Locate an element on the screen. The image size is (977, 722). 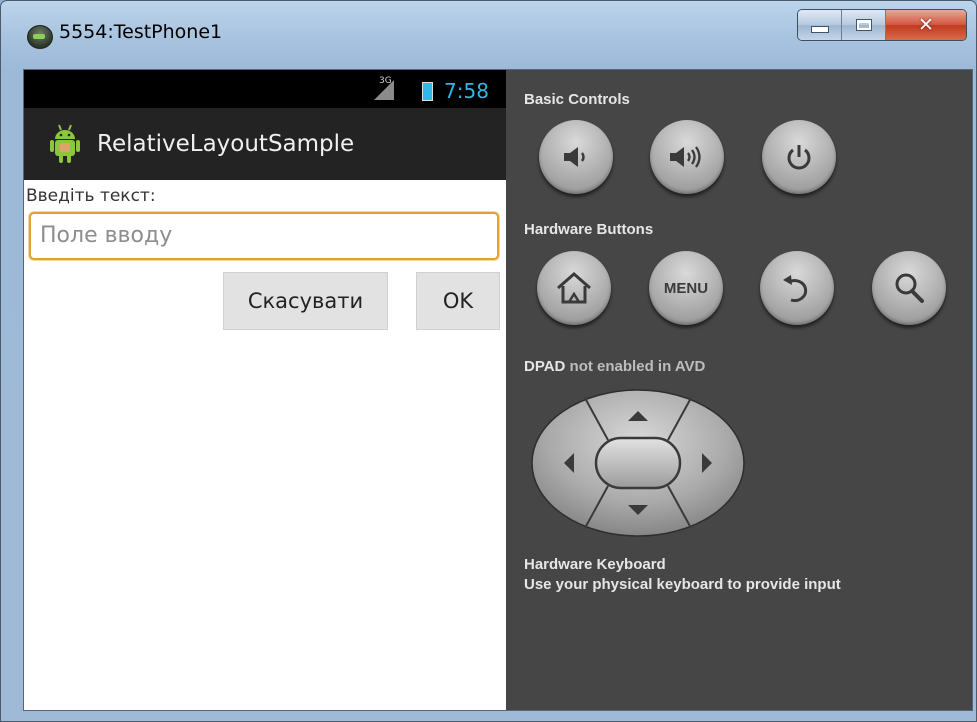
menu-icon: MENU is located at coordinates (686, 288).